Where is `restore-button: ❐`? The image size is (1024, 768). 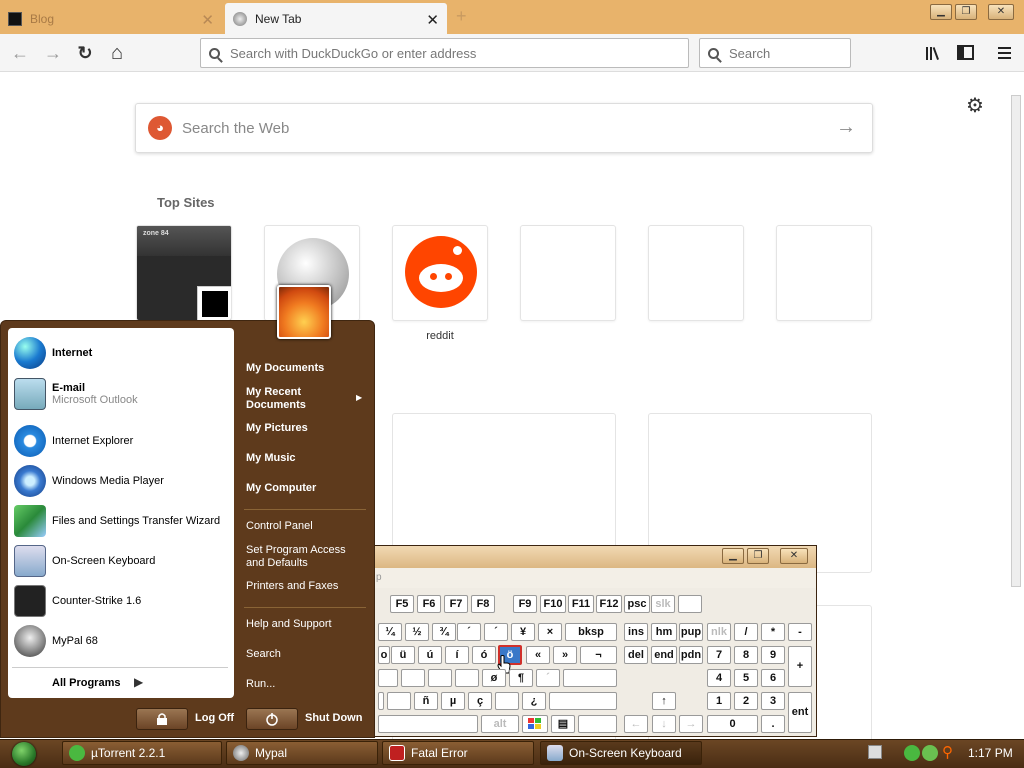 restore-button: ❐ is located at coordinates (966, 12).